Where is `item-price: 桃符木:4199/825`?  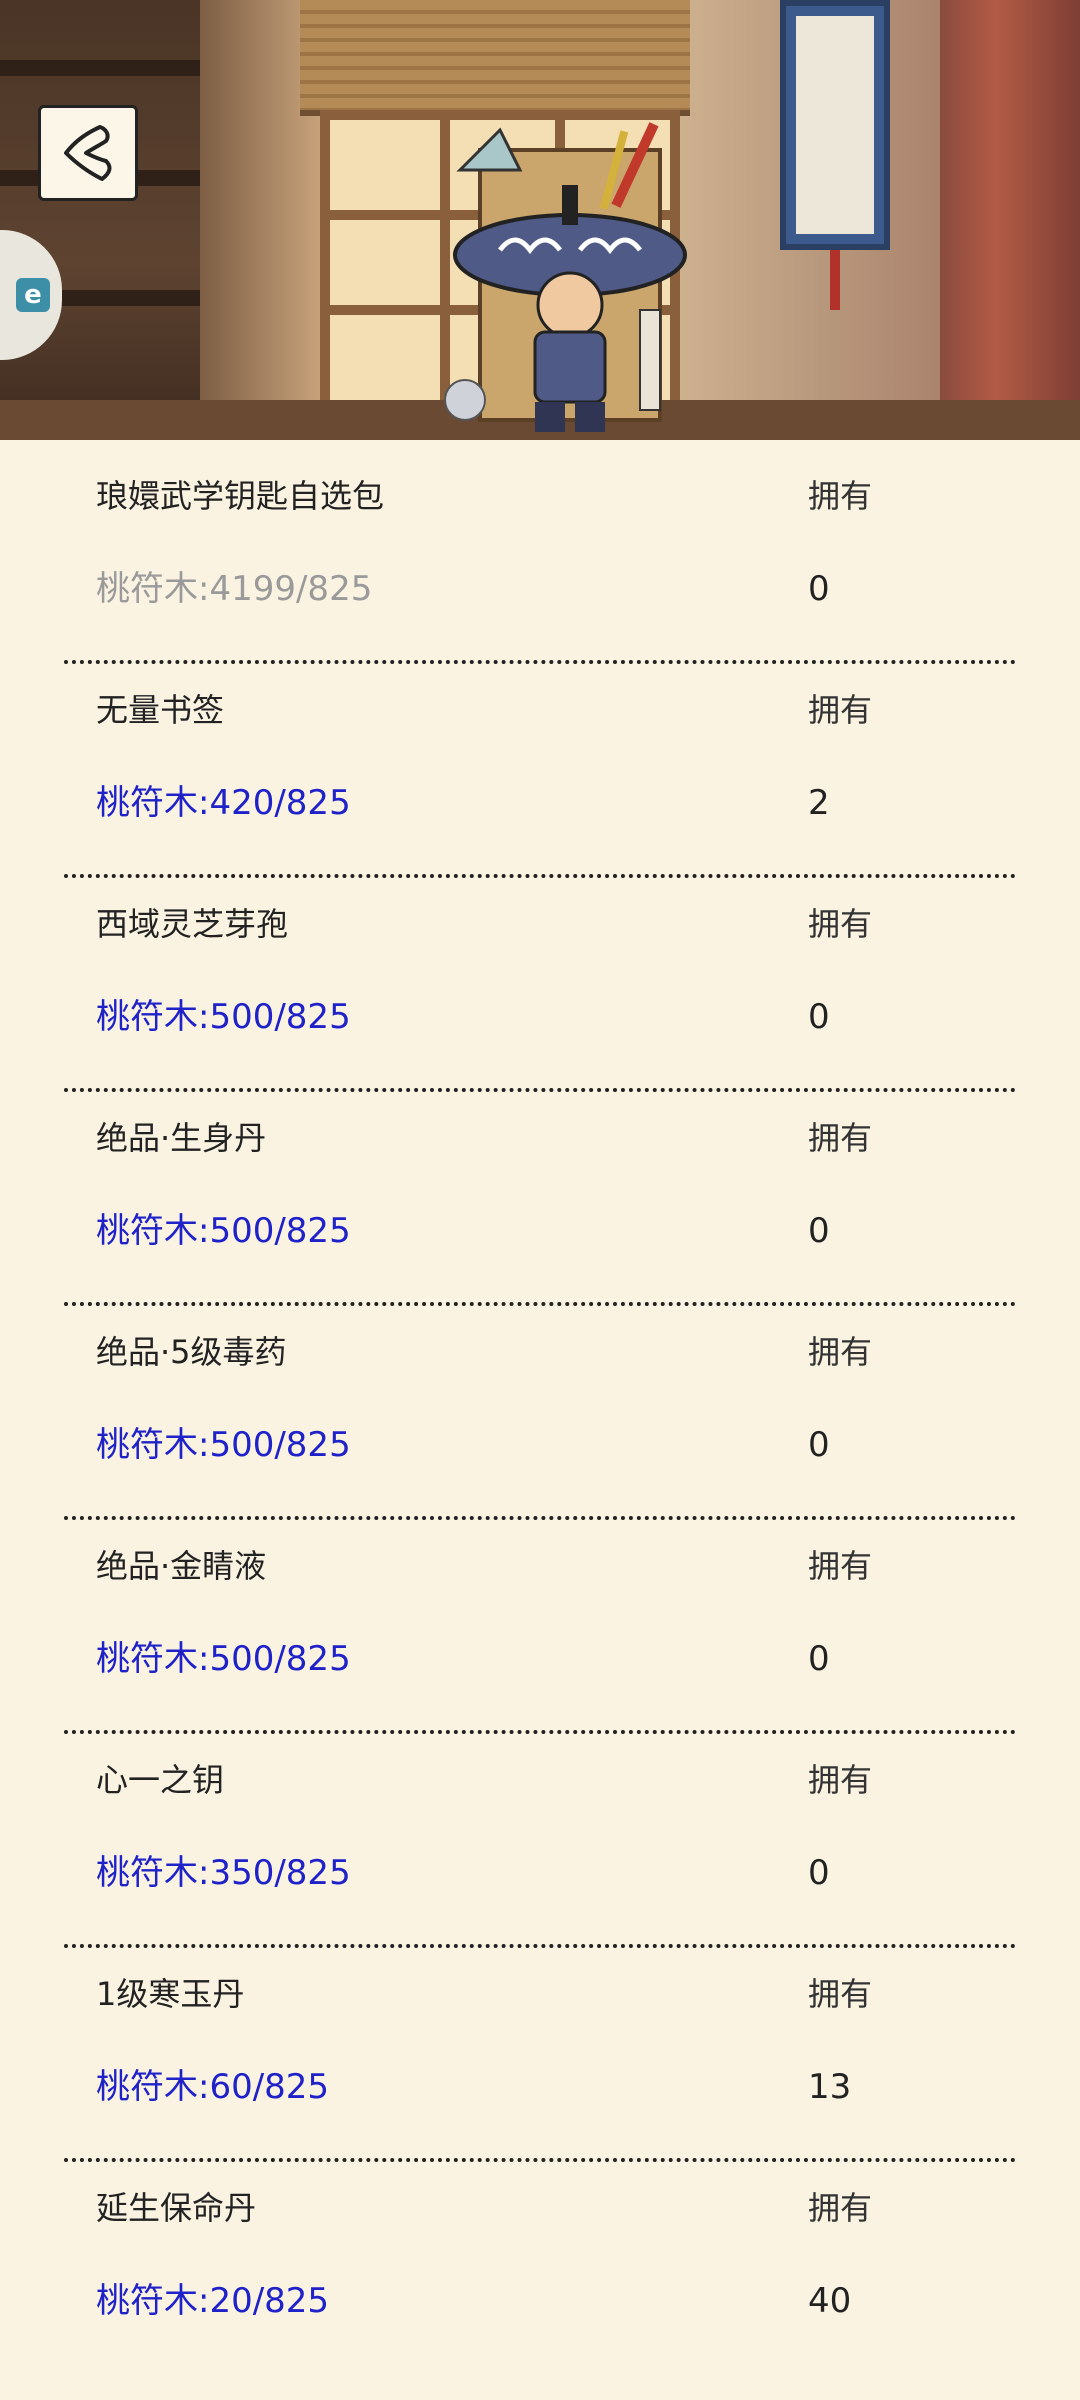 item-price: 桃符木:4199/825 is located at coordinates (234, 589).